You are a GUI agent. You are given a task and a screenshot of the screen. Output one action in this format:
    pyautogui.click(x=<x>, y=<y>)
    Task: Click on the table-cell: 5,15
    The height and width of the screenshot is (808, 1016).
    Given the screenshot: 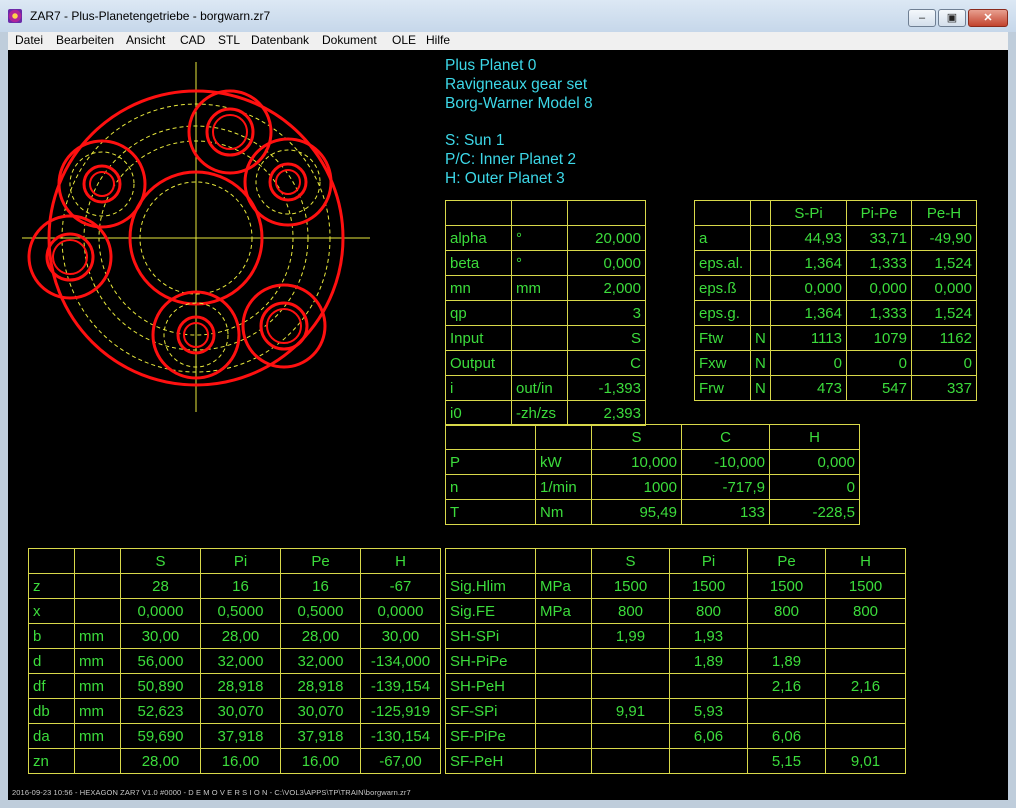 What is the action you would take?
    pyautogui.click(x=786, y=761)
    